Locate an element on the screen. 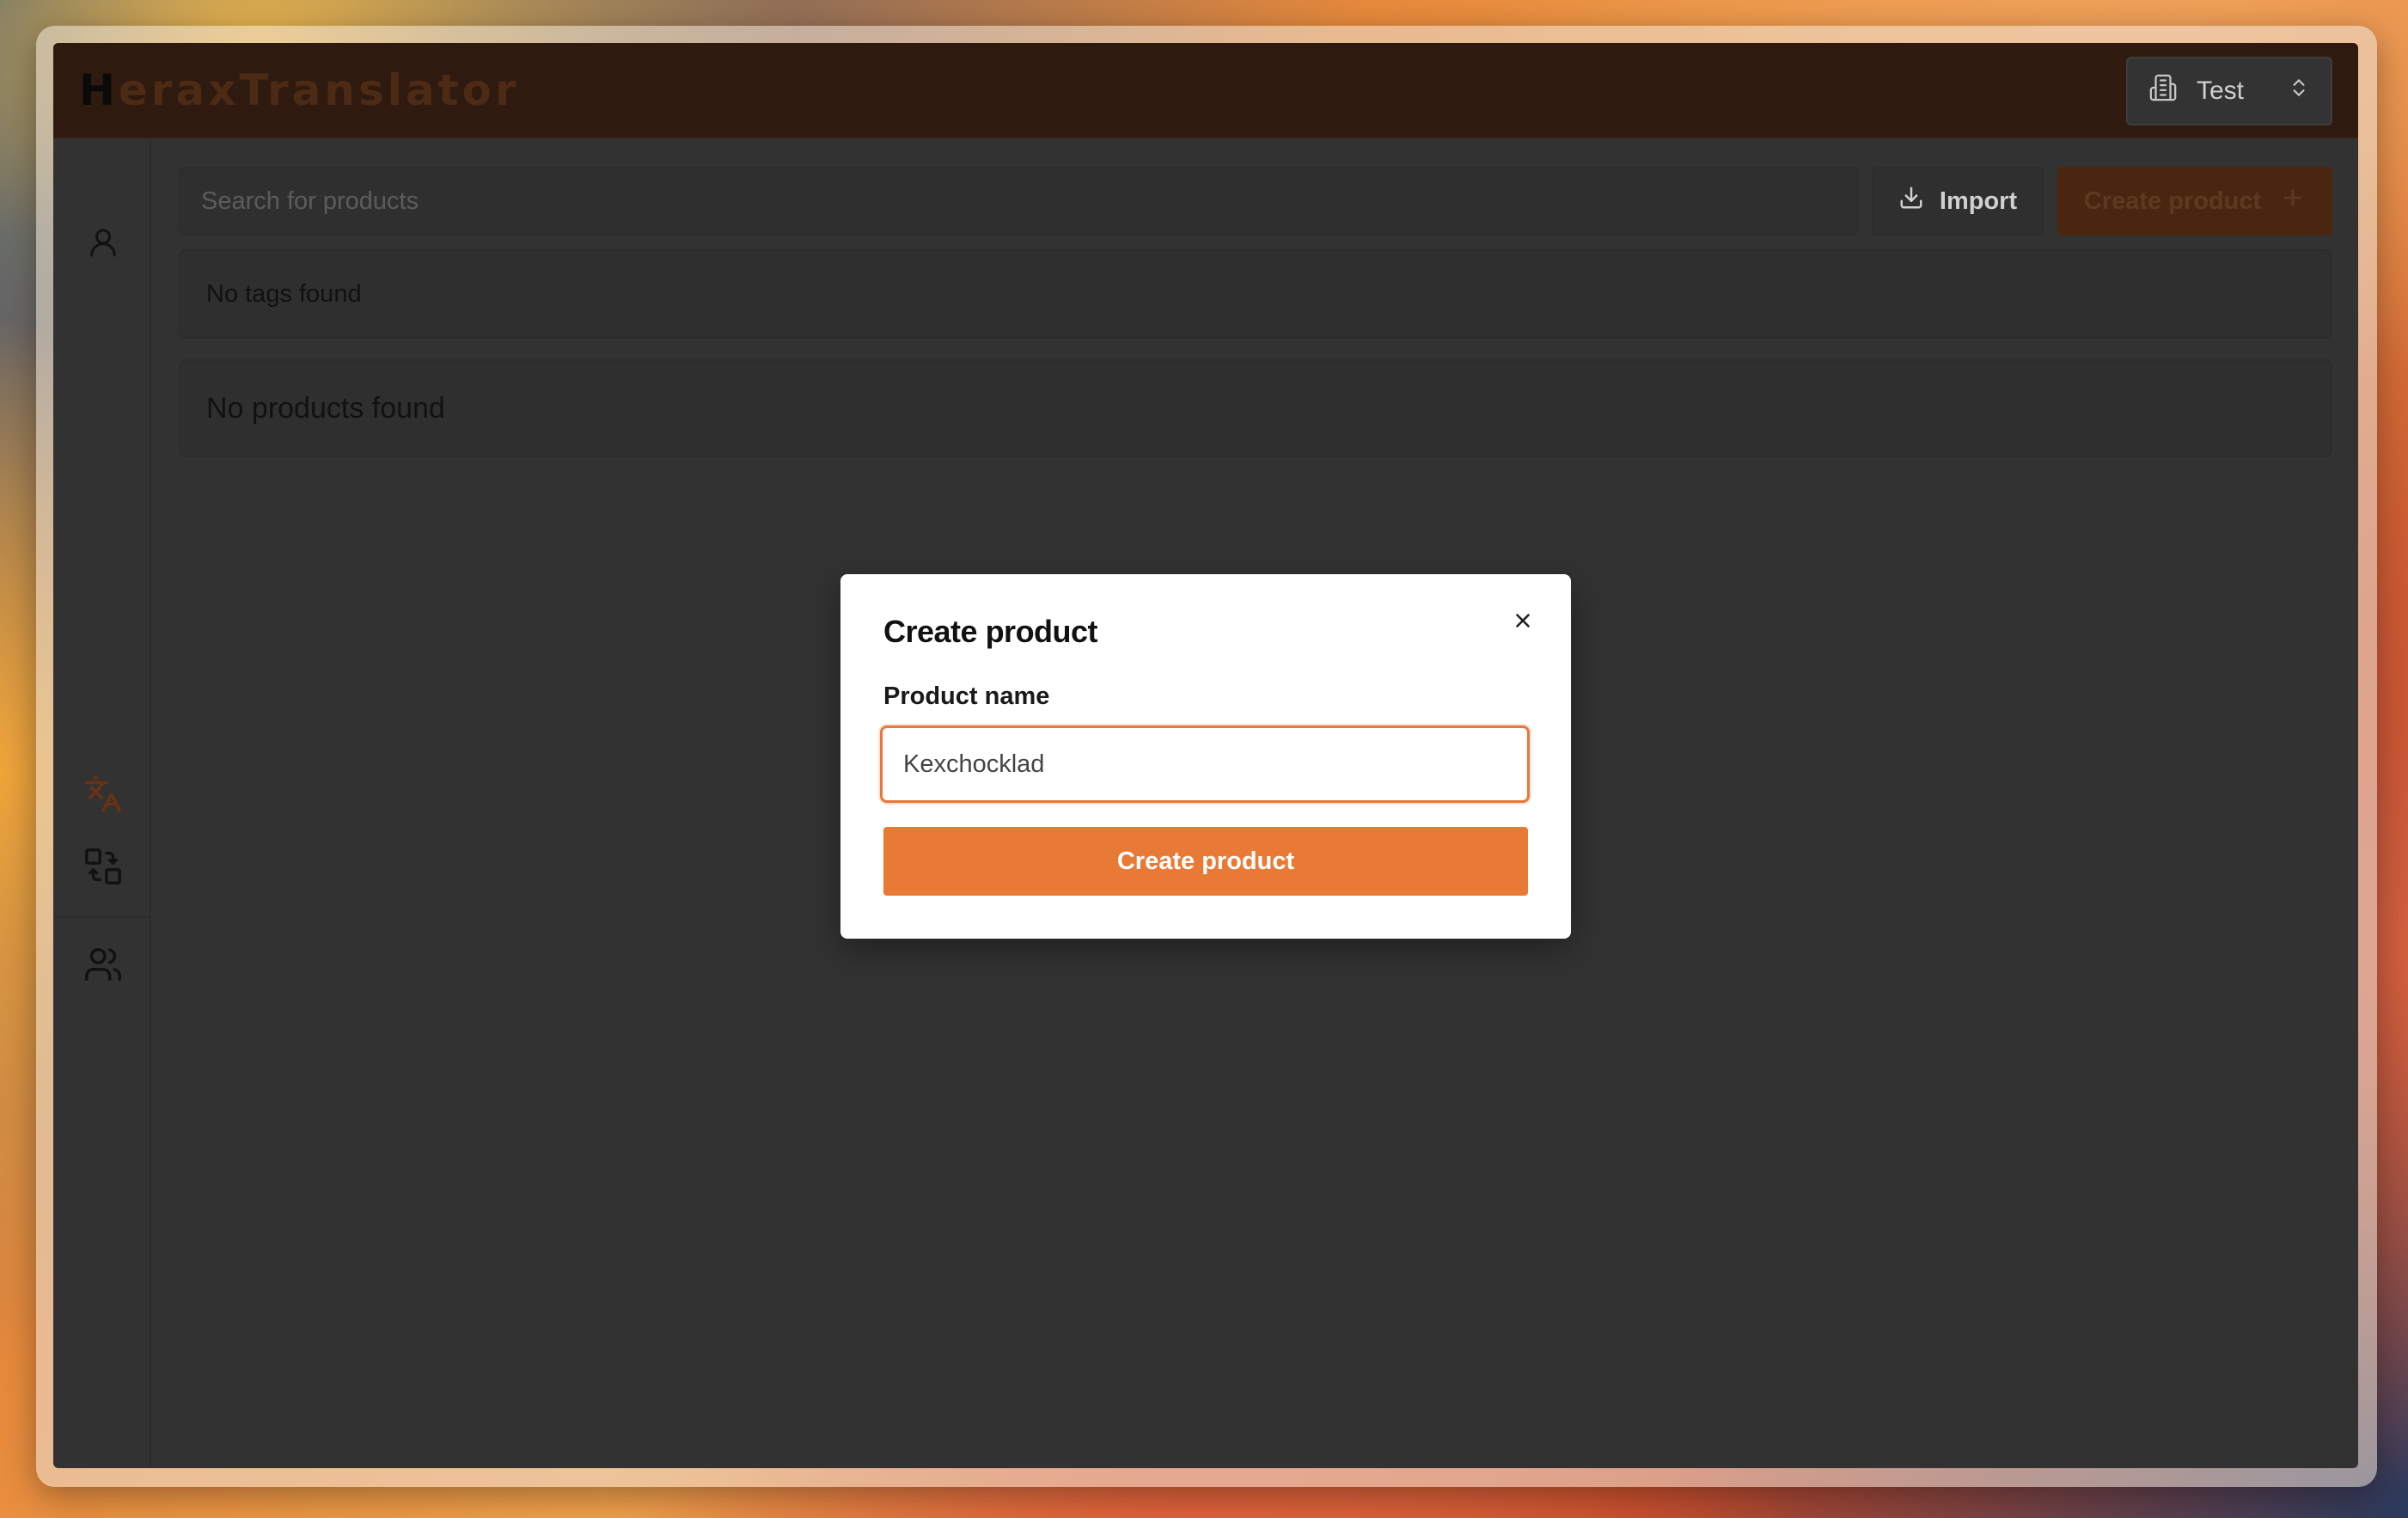  chevron-updown-icon is located at coordinates (2299, 91).